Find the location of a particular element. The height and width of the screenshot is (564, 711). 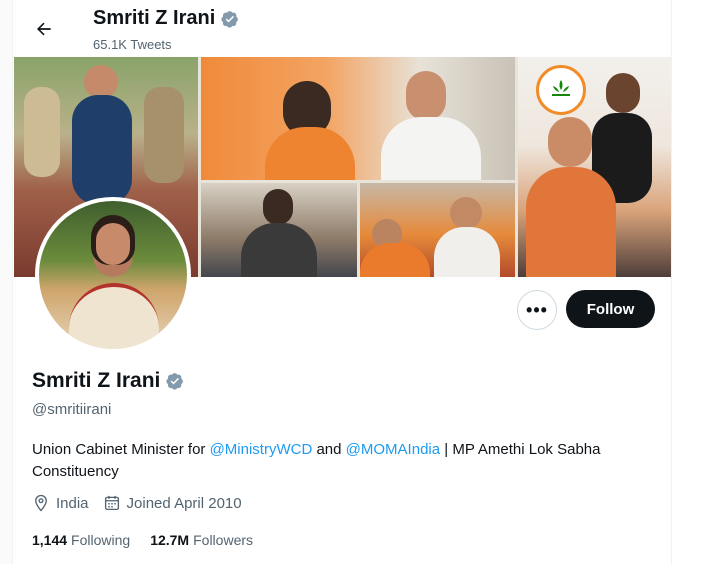

followers-count: 12.7M is located at coordinates (170, 540).